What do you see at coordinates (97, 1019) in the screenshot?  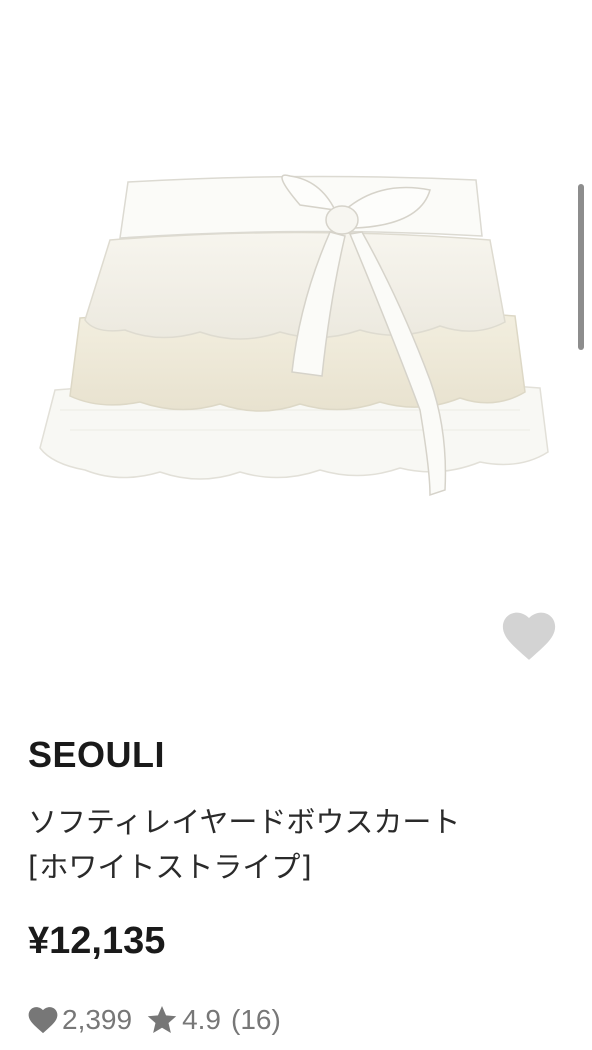 I see `likes-count: 2,399` at bounding box center [97, 1019].